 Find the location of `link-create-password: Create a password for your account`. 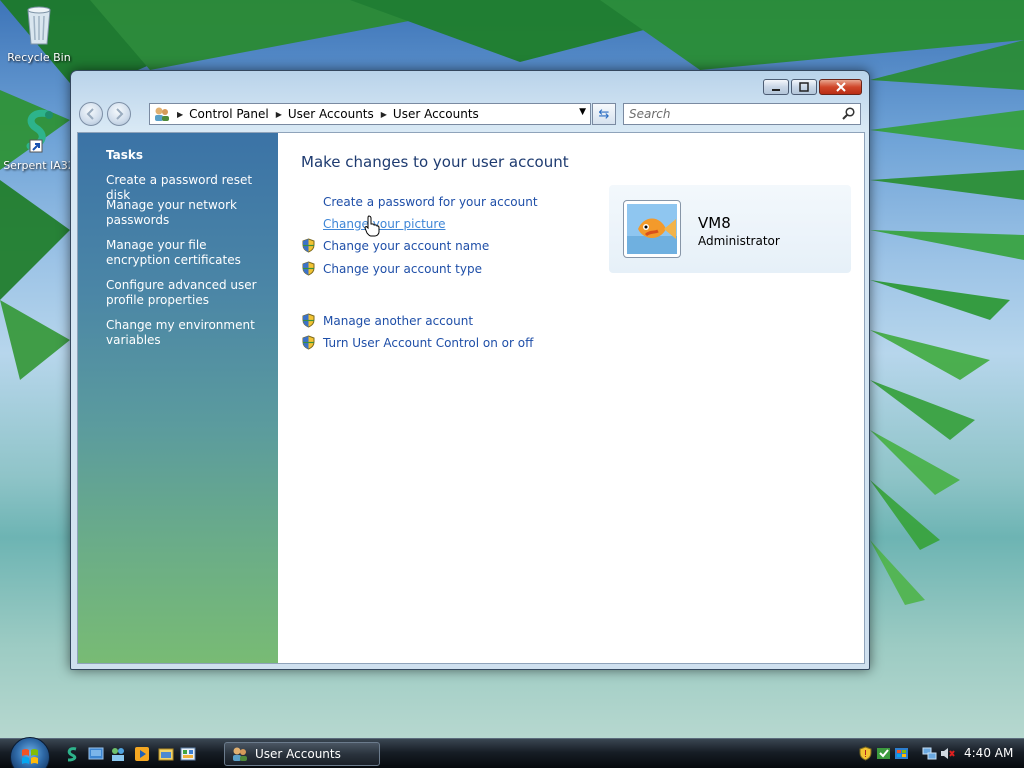

link-create-password: Create a password for your account is located at coordinates (430, 202).